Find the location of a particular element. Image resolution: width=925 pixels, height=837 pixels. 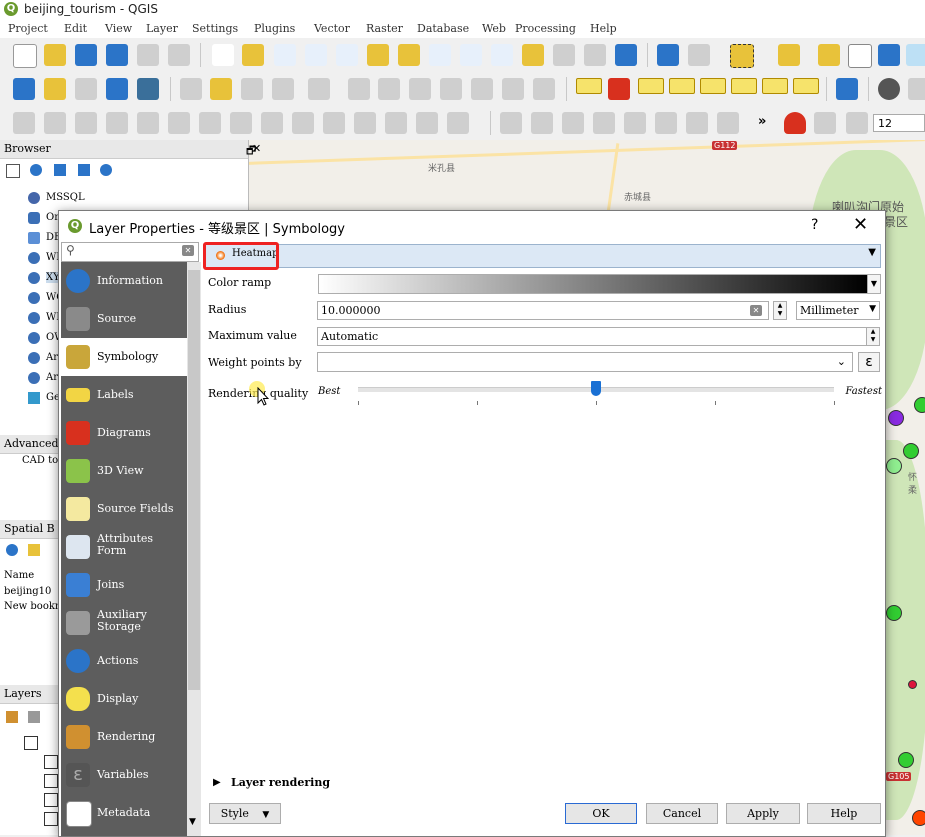

add-wms-icon is located at coordinates (148, 89).